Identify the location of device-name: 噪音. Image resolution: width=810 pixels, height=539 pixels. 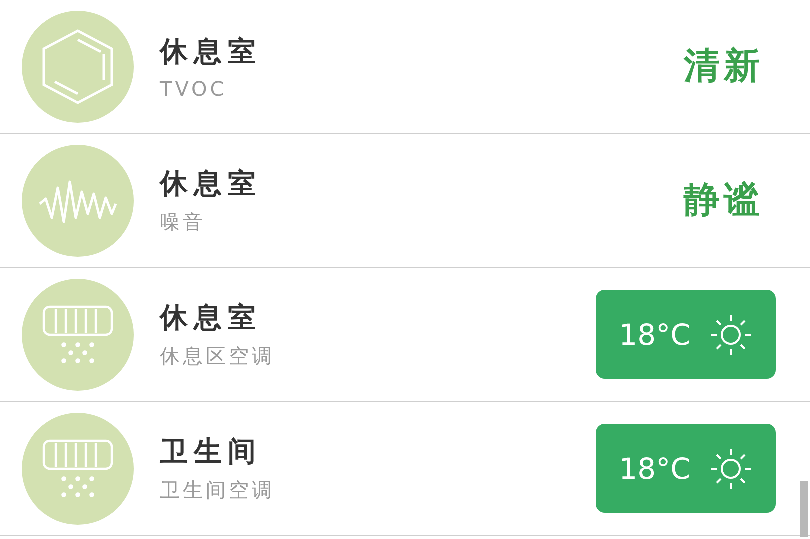
(183, 222).